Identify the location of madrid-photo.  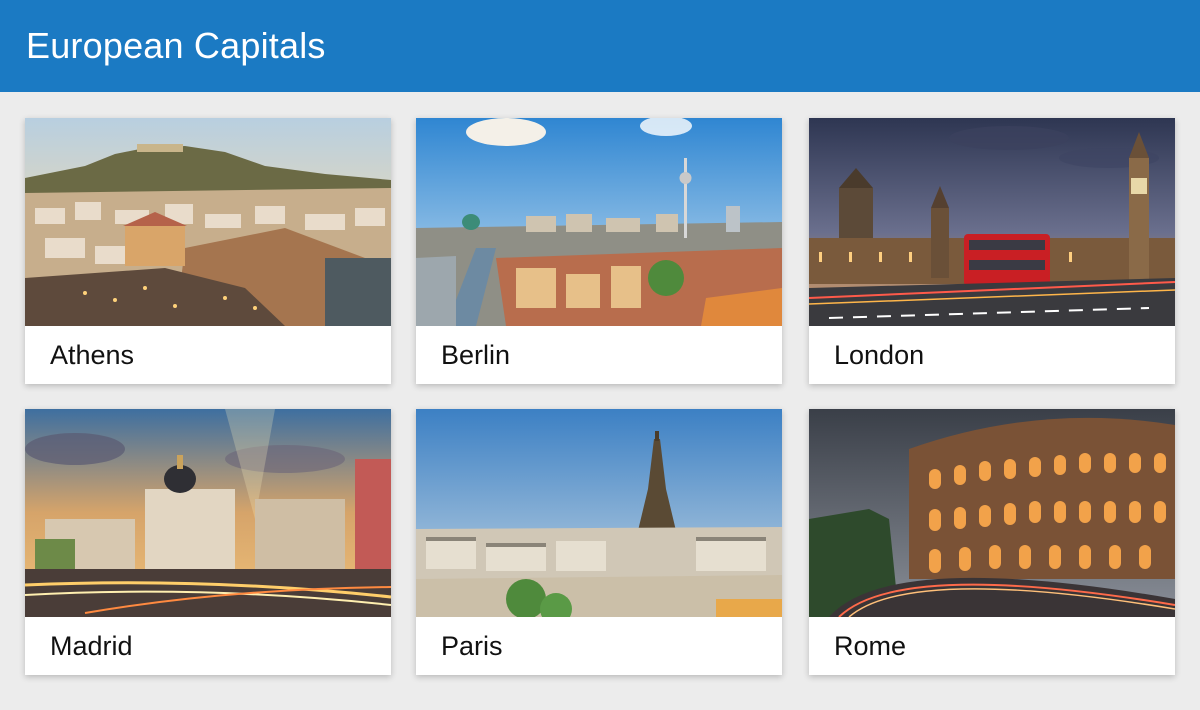
(208, 513).